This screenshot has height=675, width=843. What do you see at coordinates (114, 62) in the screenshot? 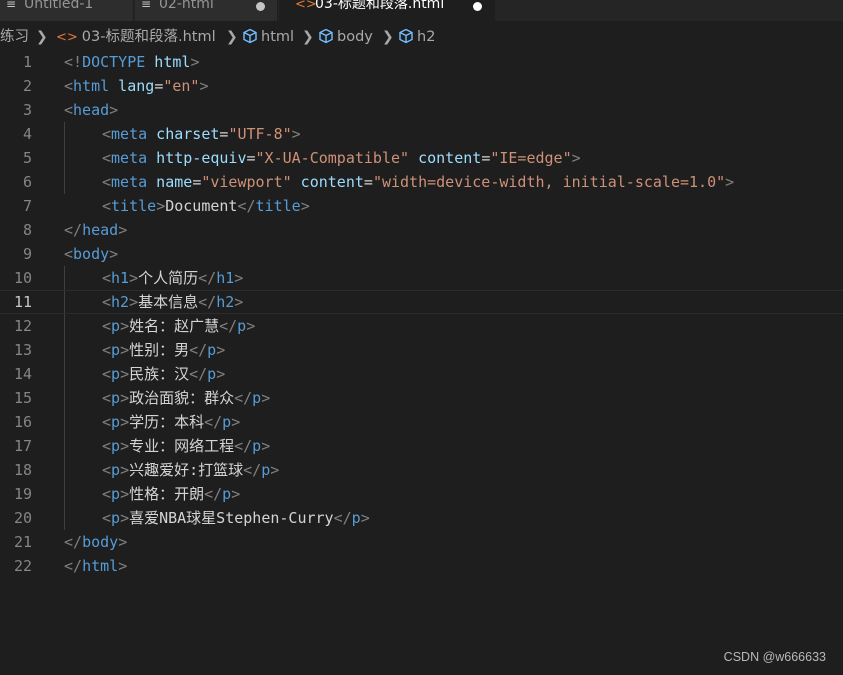
I see `code-tag-name: DOCTYPE` at bounding box center [114, 62].